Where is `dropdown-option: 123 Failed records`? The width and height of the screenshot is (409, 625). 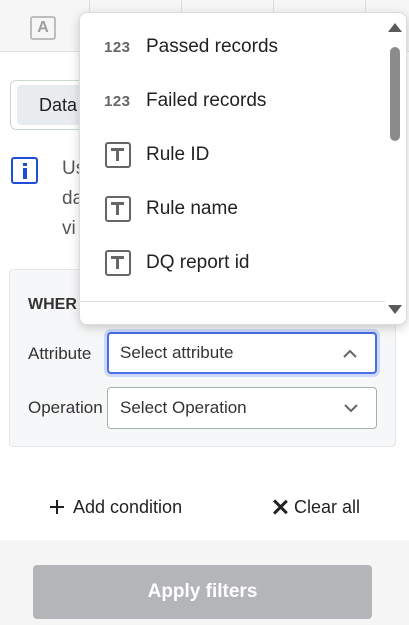 dropdown-option: 123 Failed records is located at coordinates (230, 101).